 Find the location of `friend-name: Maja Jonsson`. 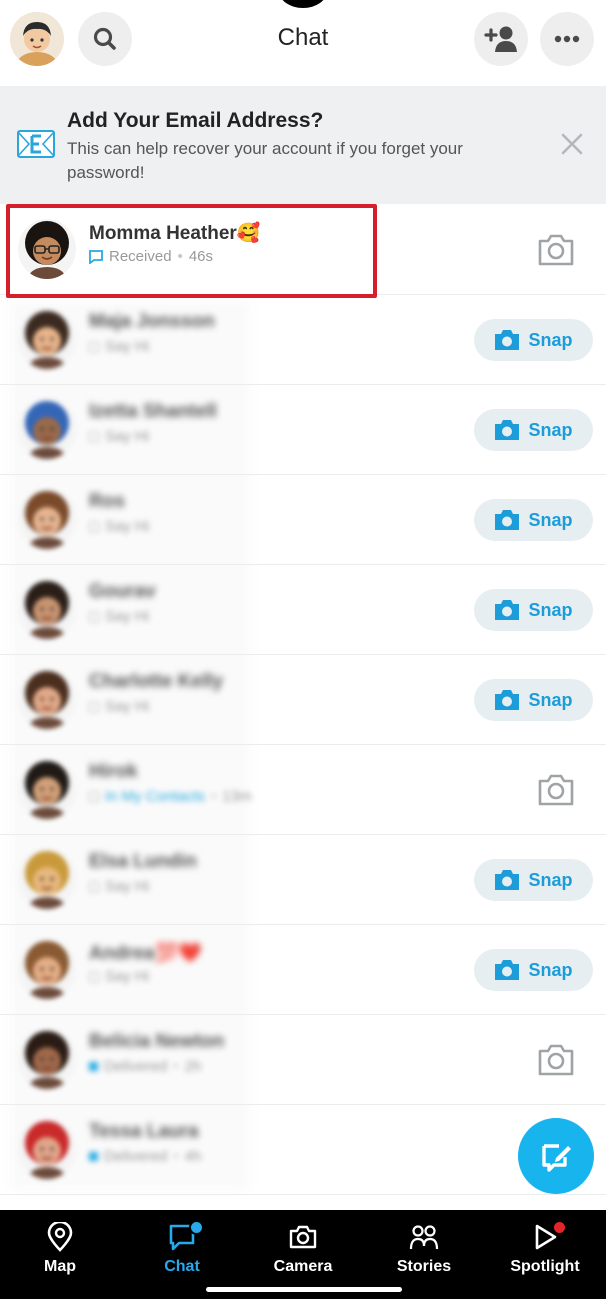

friend-name: Maja Jonsson is located at coordinates (152, 321).